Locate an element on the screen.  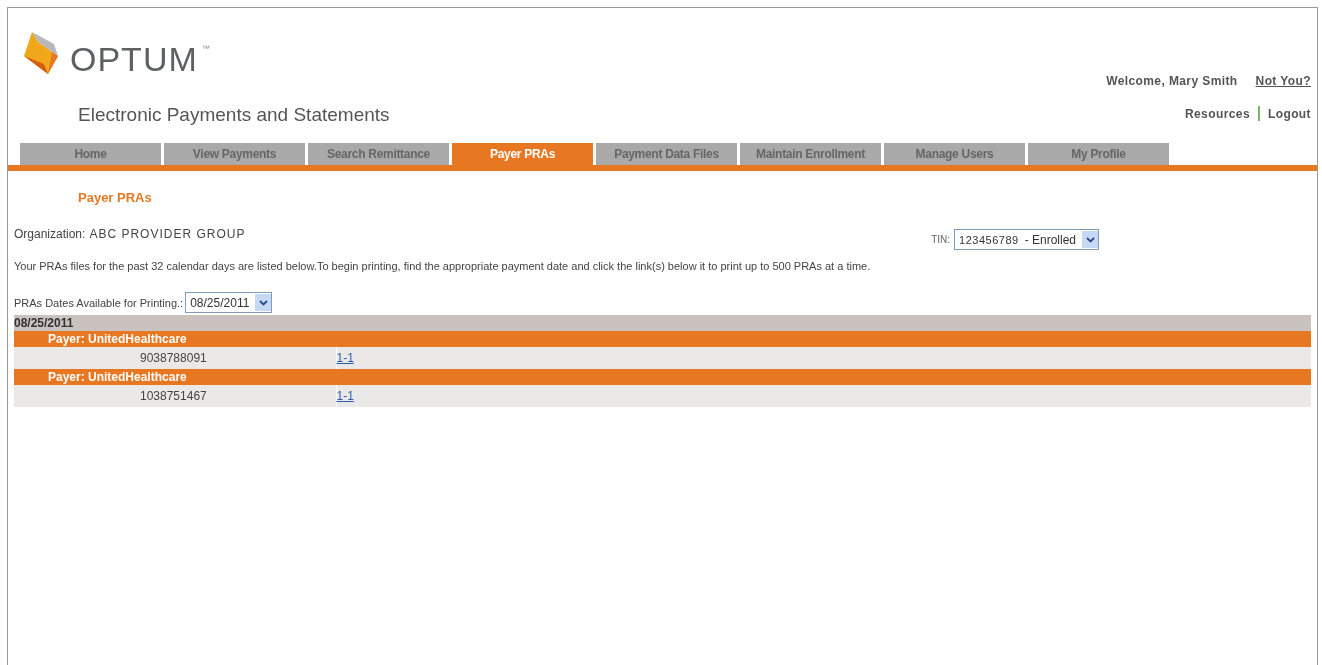
nav-tab: Payer PRAs is located at coordinates (522, 154).